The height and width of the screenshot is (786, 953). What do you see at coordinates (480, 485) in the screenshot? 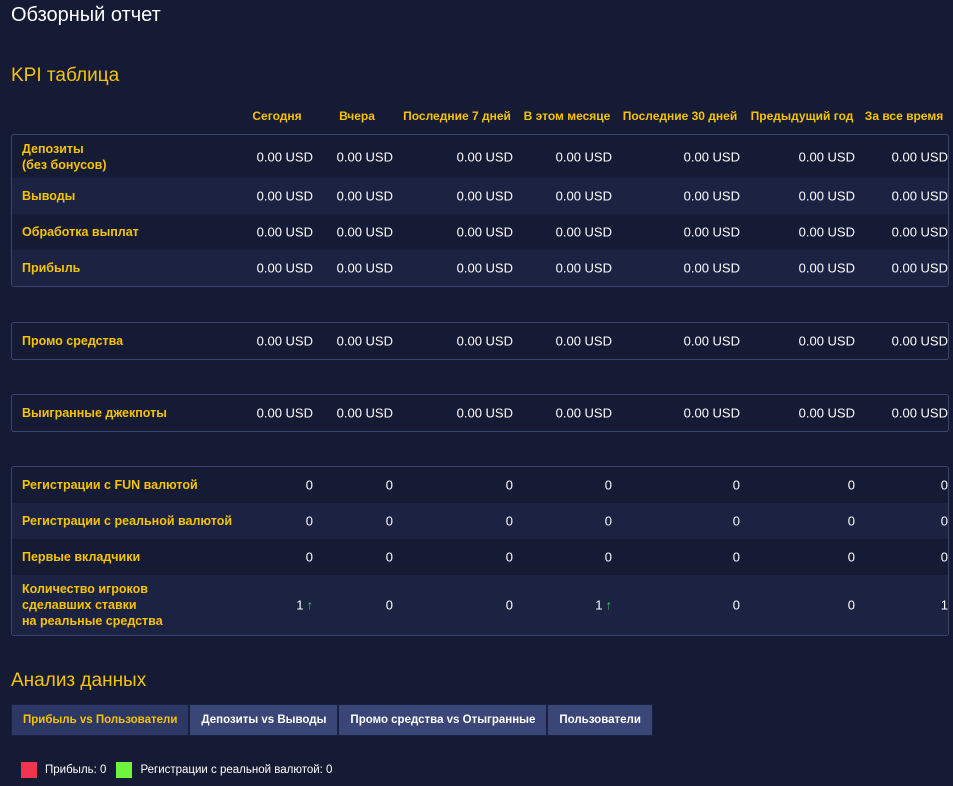
I see `table-row: Регистрации с FUN валютой 0 0 0 0 0 0 0` at bounding box center [480, 485].